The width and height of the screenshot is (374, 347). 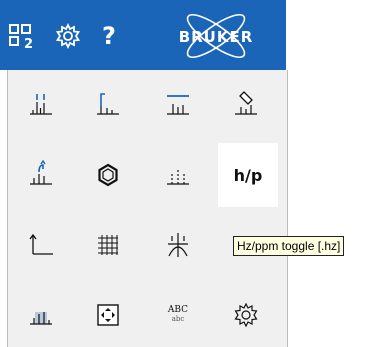 What do you see at coordinates (68, 36) in the screenshot?
I see `gear-icon` at bounding box center [68, 36].